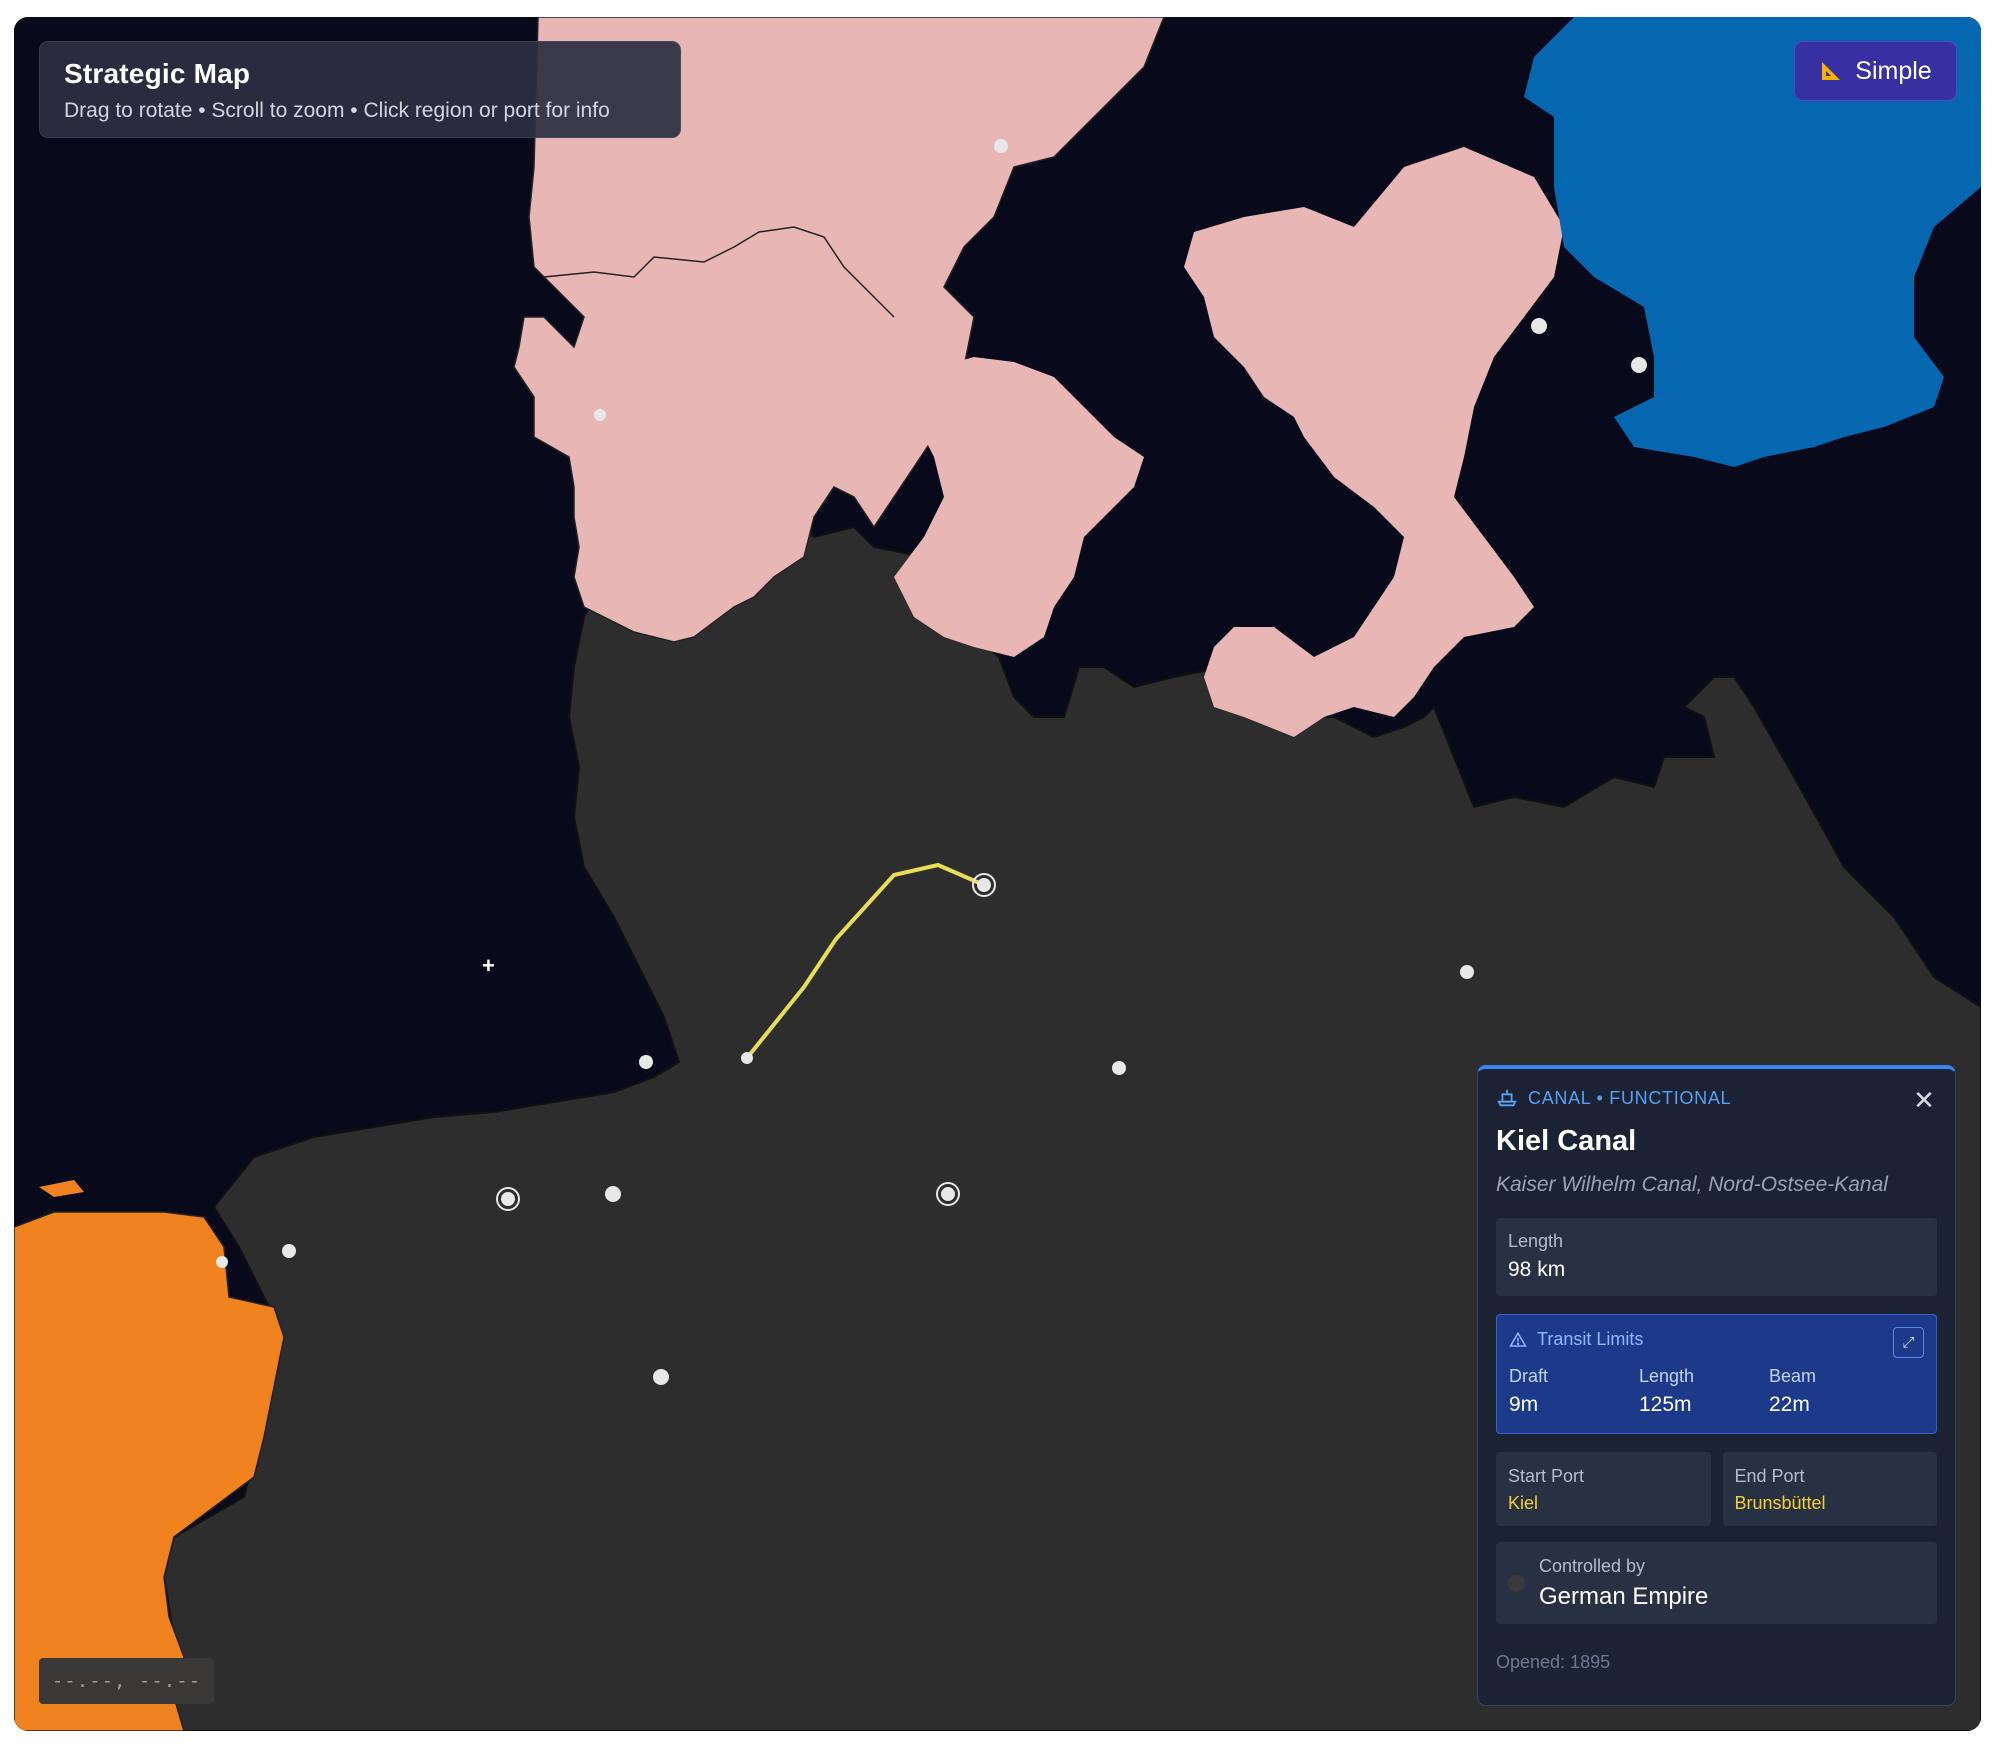 This screenshot has height=1748, width=1996. I want to click on transit-header: Transit Limits, so click(1716, 1339).